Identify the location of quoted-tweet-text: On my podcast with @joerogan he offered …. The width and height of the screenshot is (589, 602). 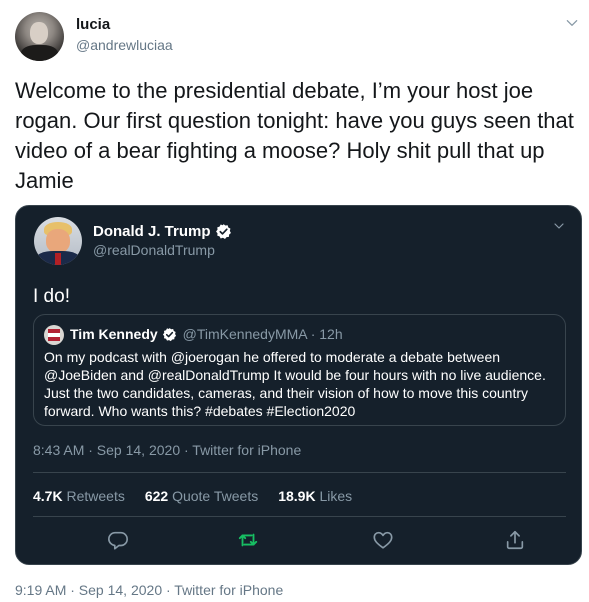
(295, 384).